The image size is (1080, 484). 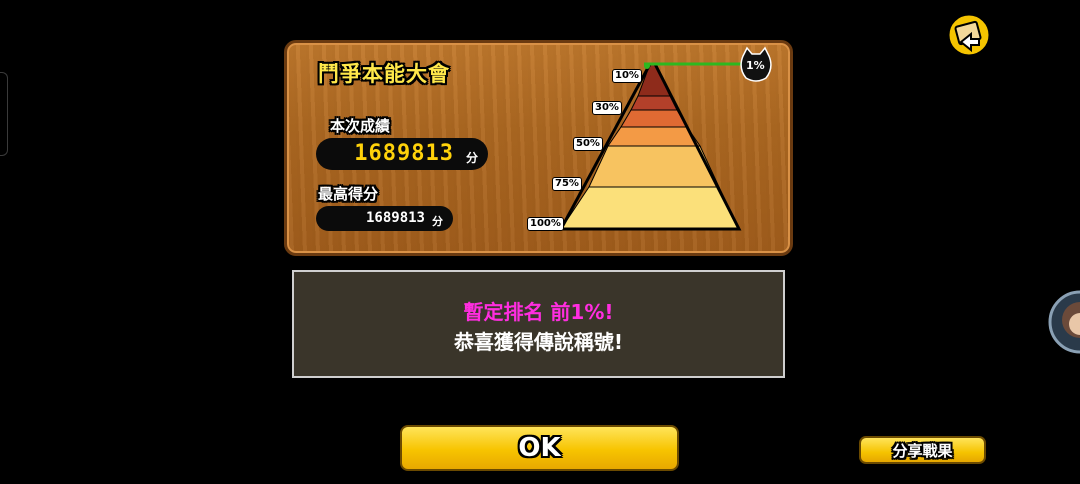 What do you see at coordinates (348, 194) in the screenshot?
I see `best-score-label: 最高得分` at bounding box center [348, 194].